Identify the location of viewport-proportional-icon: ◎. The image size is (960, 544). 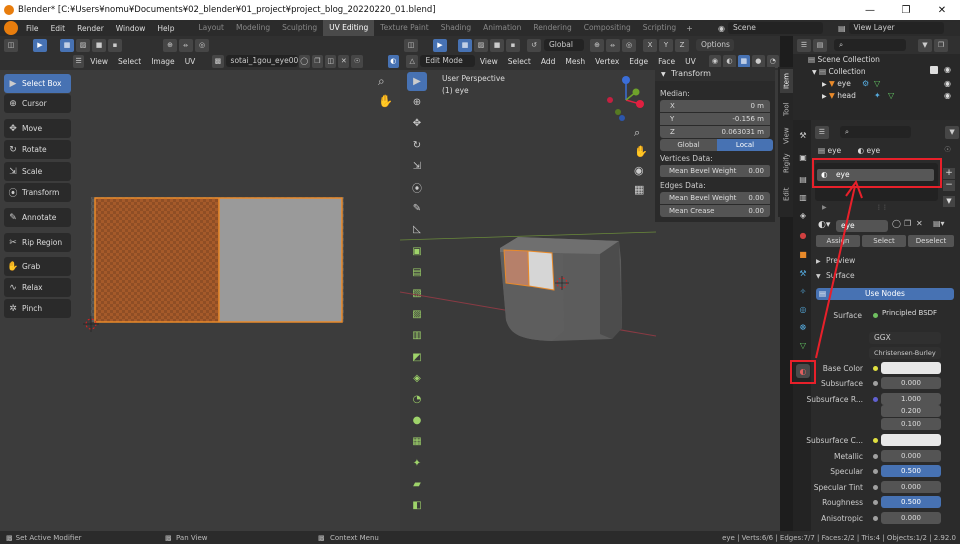
(629, 45).